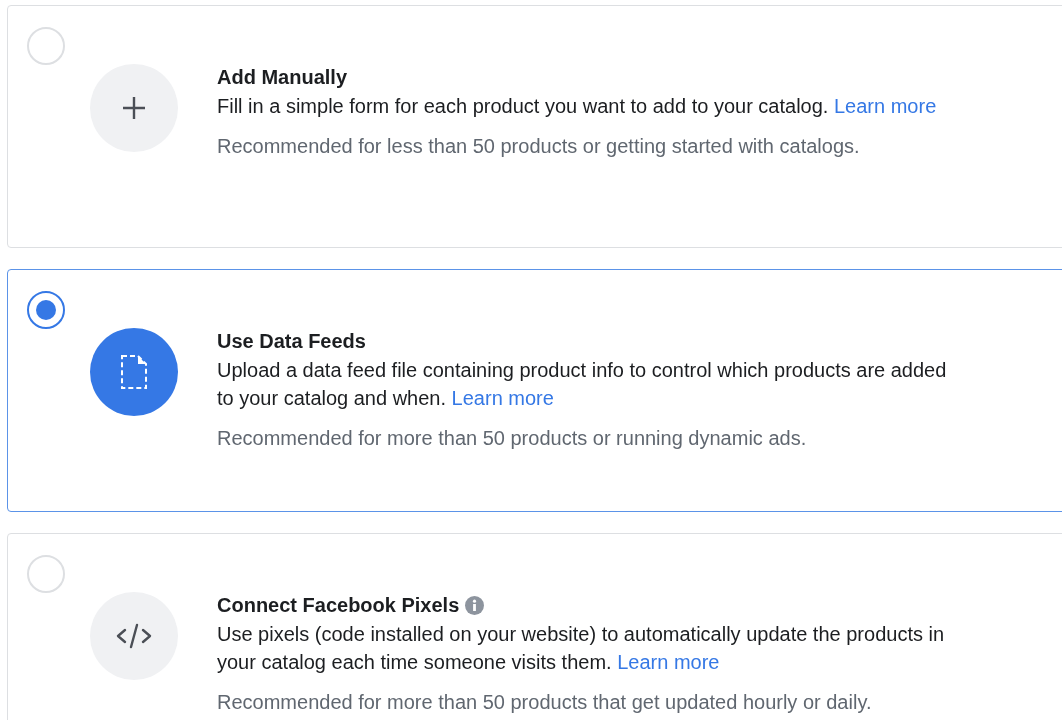 This screenshot has height=720, width=1062. I want to click on file-icon, so click(134, 372).